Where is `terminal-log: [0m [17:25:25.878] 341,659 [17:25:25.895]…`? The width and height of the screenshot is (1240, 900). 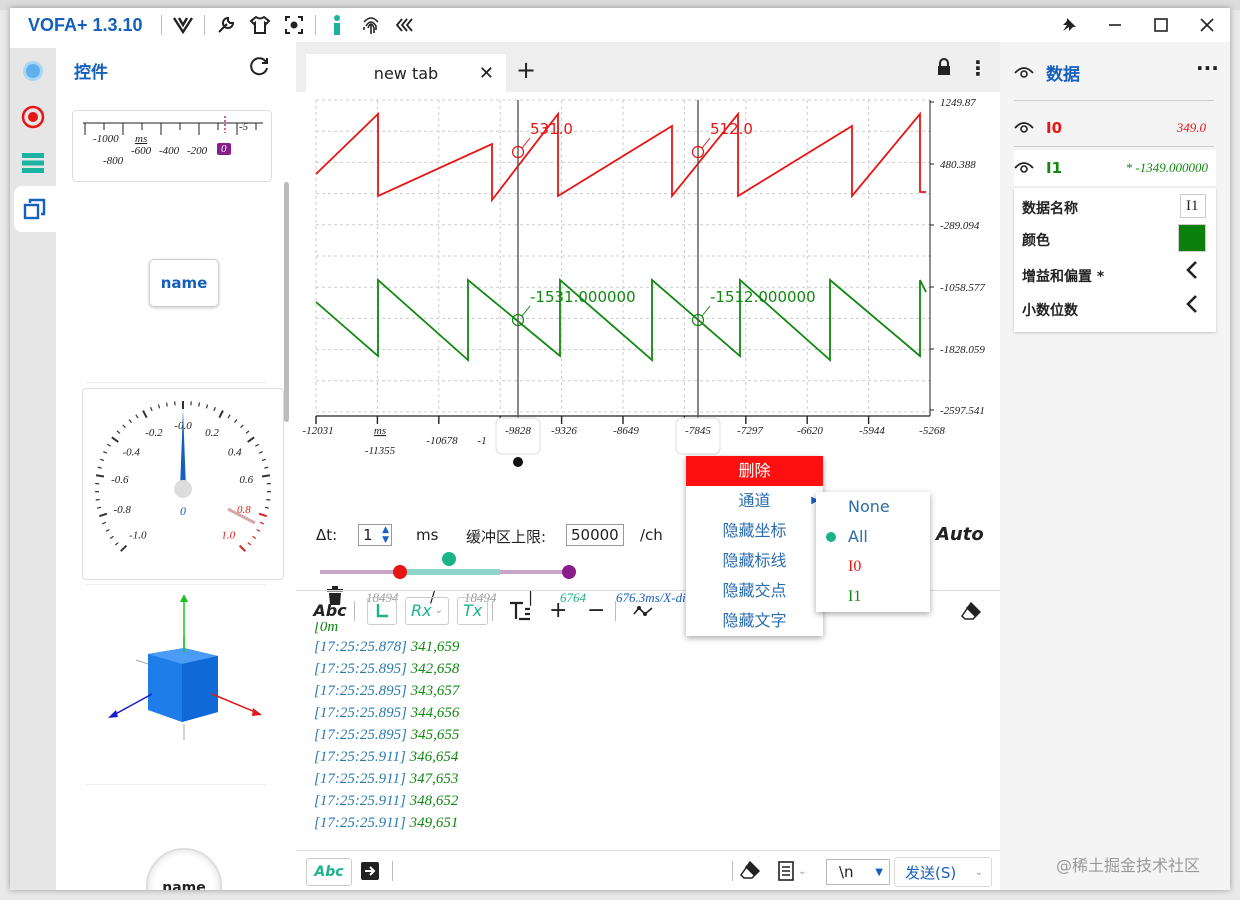 terminal-log: [0m [17:25:25.878] 341,659 [17:25:25.895]… is located at coordinates (614, 732).